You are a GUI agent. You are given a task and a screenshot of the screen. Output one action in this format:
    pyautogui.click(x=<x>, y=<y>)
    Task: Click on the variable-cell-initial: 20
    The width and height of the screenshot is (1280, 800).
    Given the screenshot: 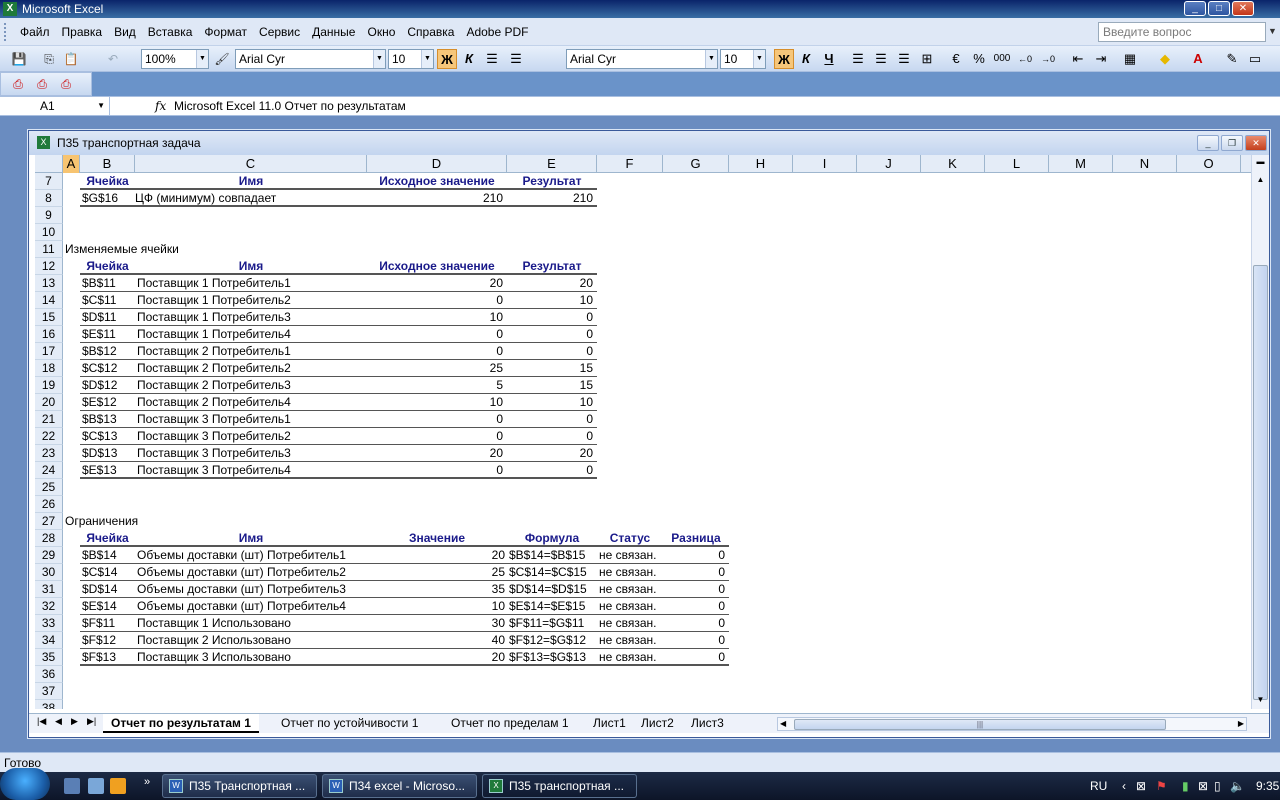 What is the action you would take?
    pyautogui.click(x=435, y=453)
    